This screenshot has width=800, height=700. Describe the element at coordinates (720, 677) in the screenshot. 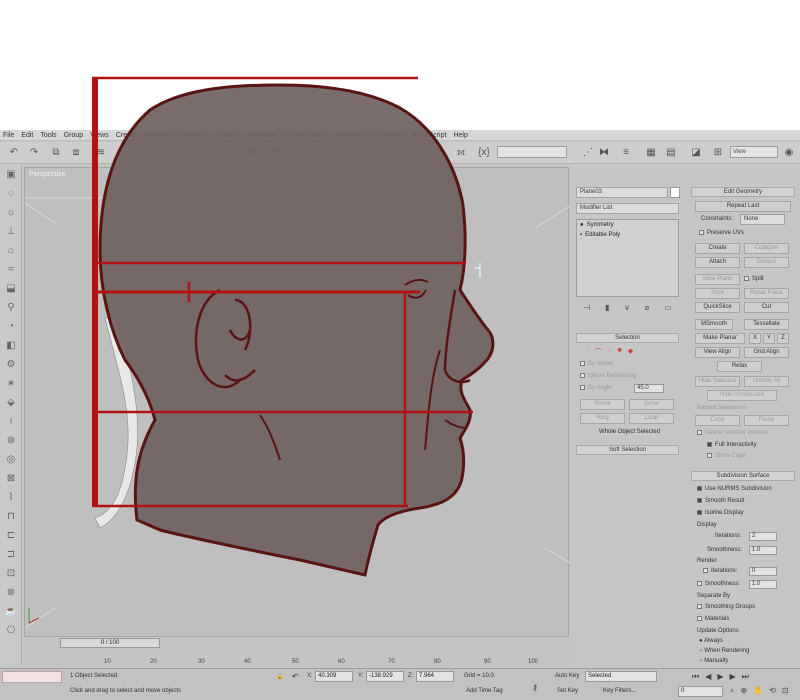

I see `play-icon: ▶` at that location.